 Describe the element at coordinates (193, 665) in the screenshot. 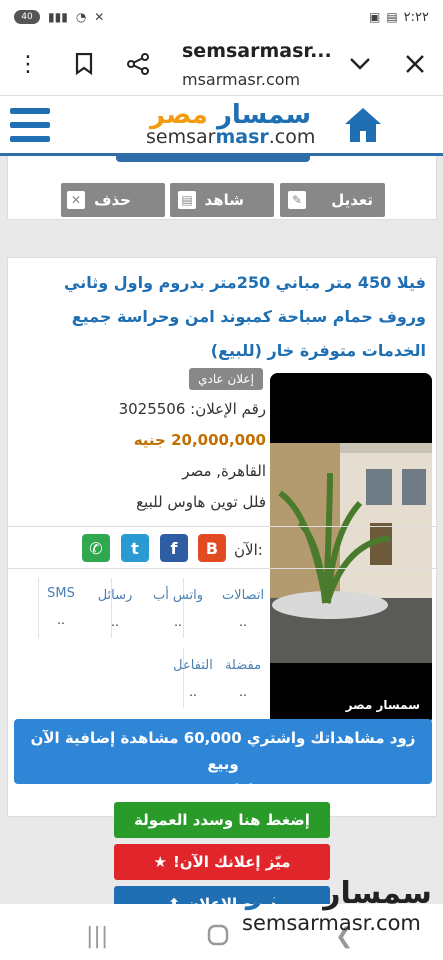

I see `stat-label: التفاعل` at that location.